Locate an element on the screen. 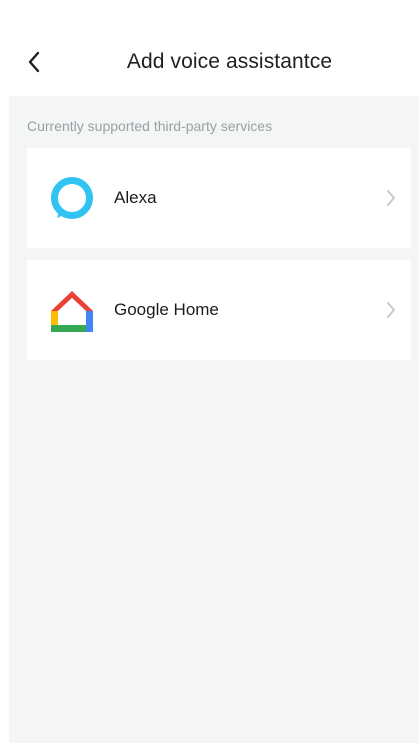 This screenshot has width=419, height=743. alexa-icon is located at coordinates (72, 198).